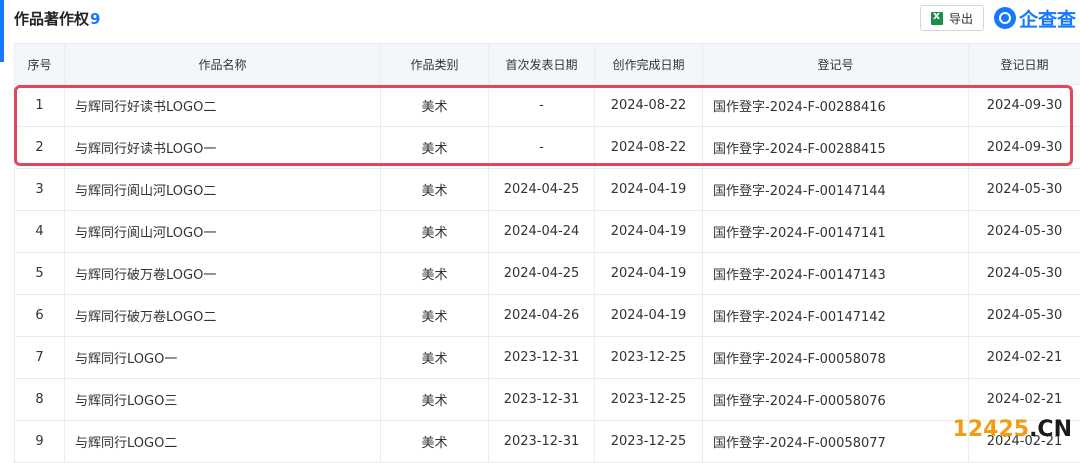  I want to click on cell-reg-no: 国作登字-2024-F-00147143, so click(836, 274).